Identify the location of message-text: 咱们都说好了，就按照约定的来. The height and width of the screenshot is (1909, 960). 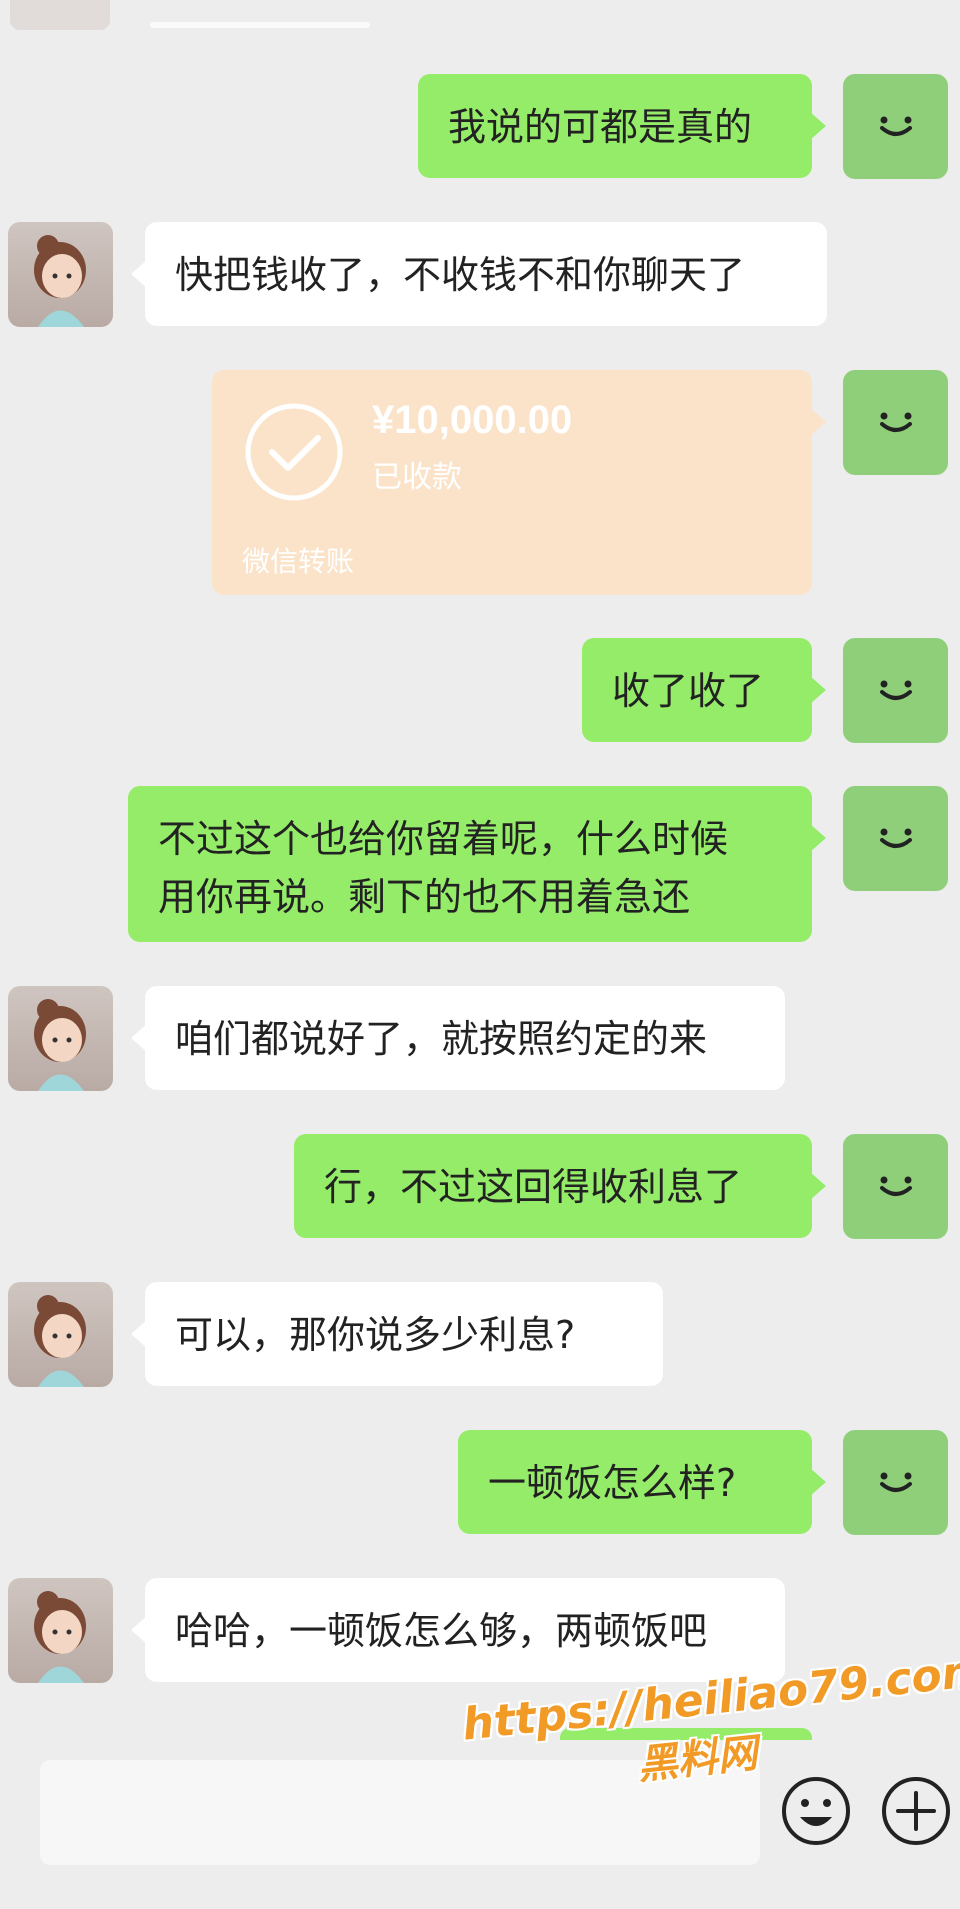
(441, 1039).